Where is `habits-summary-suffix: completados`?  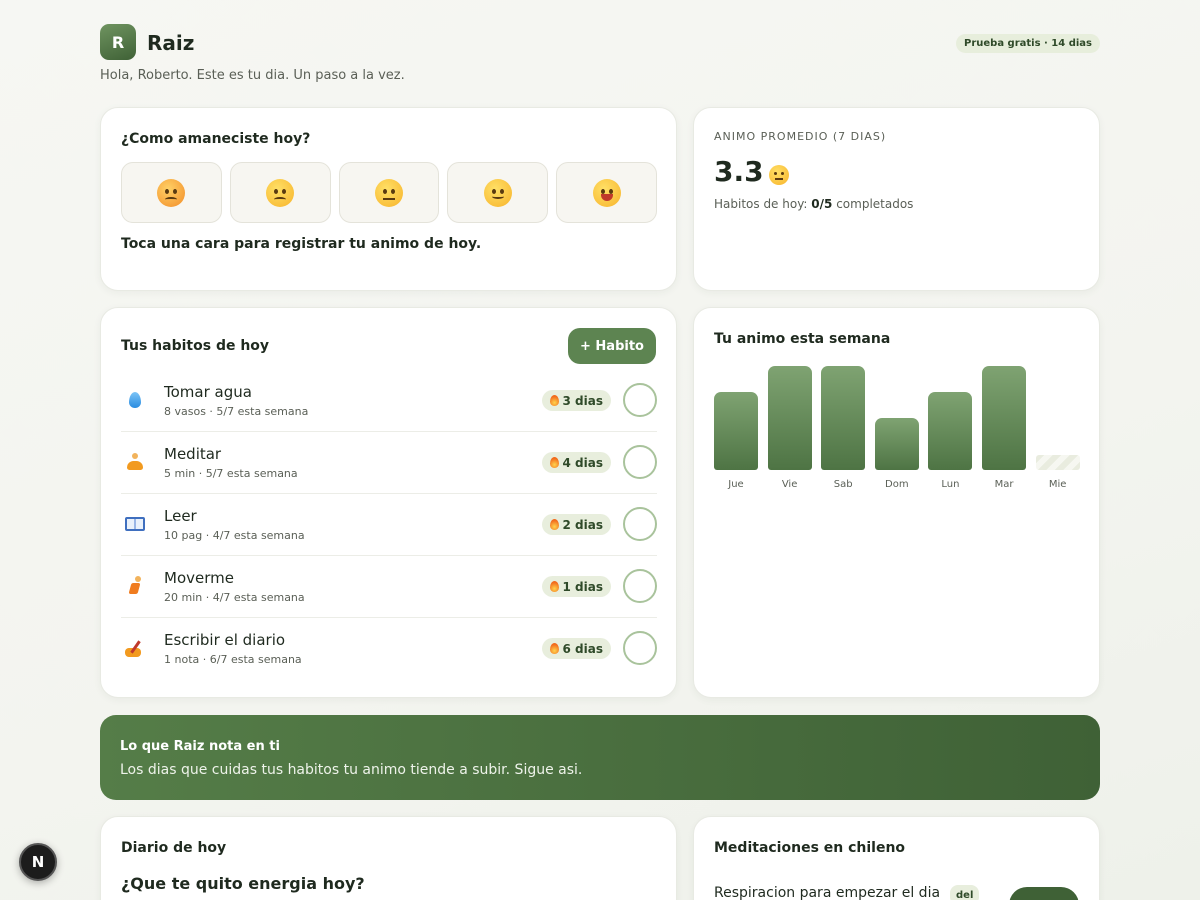
habits-summary-suffix: completados is located at coordinates (873, 204).